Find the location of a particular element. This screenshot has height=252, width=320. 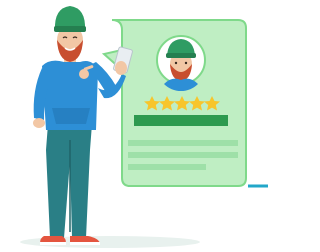

jeans is located at coordinates (69, 181).